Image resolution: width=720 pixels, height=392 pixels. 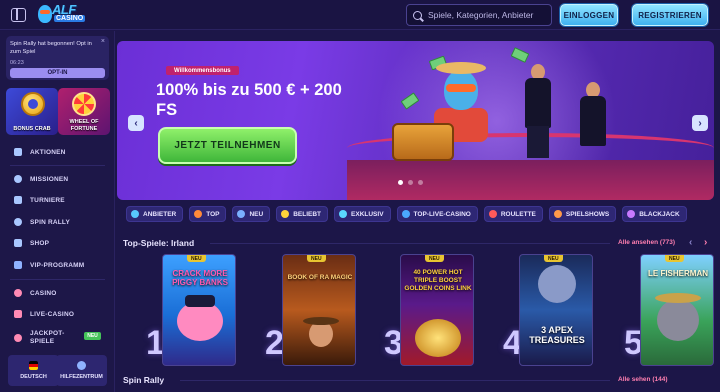 What do you see at coordinates (367, 214) in the screenshot?
I see `category-label: EXKLUSIV` at bounding box center [367, 214].